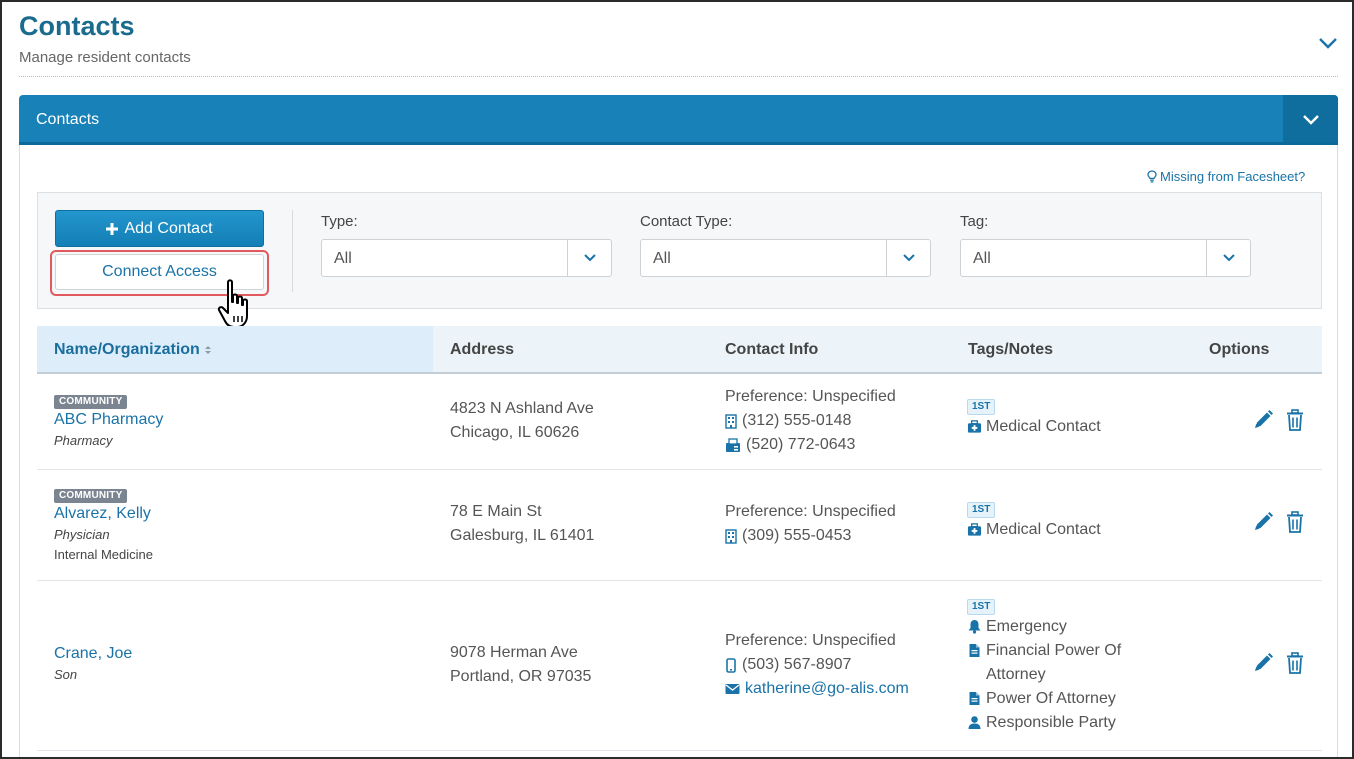 Image resolution: width=1354 pixels, height=759 pixels. I want to click on address-line-1: 9078 Herman Ave, so click(514, 652).